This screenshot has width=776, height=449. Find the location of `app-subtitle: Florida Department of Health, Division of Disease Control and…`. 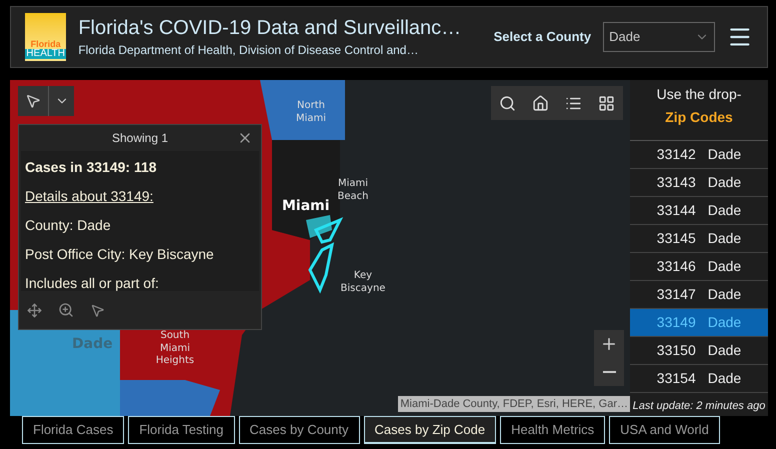

app-subtitle: Florida Department of Health, Division of Disease Control and… is located at coordinates (249, 50).